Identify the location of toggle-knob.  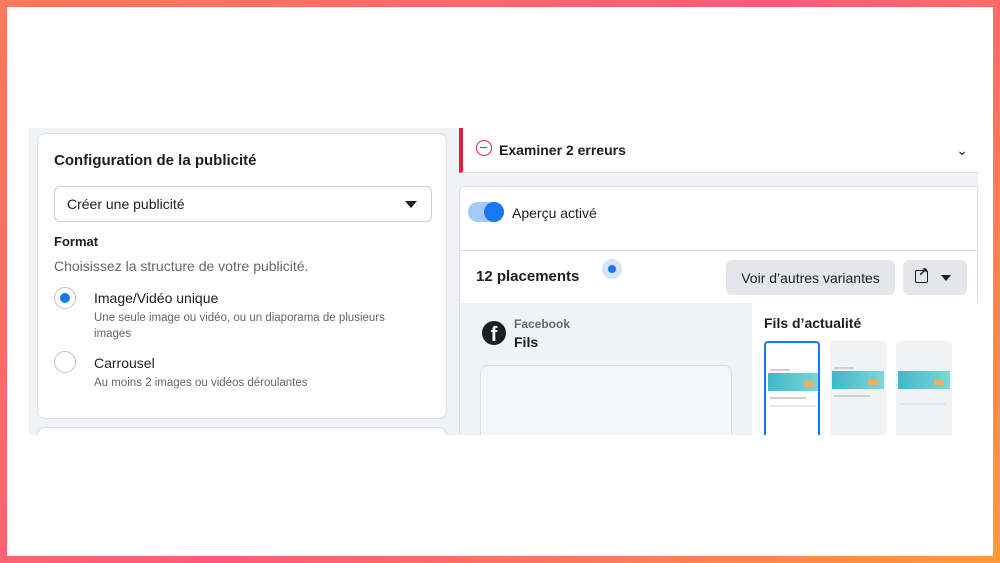
(494, 212).